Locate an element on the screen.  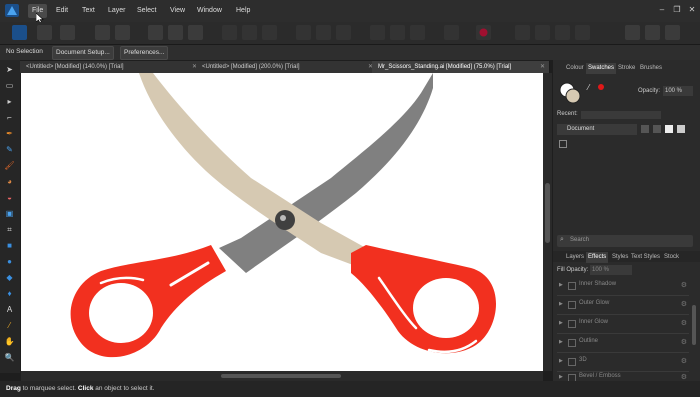
menu-help: Help is located at coordinates (243, 11).